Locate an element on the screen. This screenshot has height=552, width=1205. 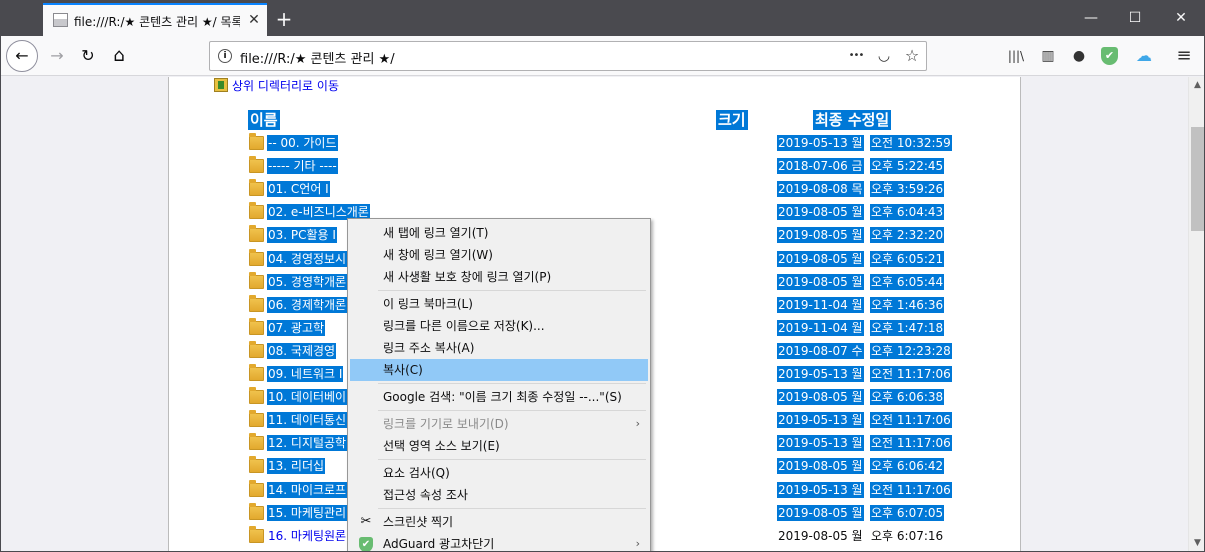
submenu-arrow-icon: › is located at coordinates (637, 543).